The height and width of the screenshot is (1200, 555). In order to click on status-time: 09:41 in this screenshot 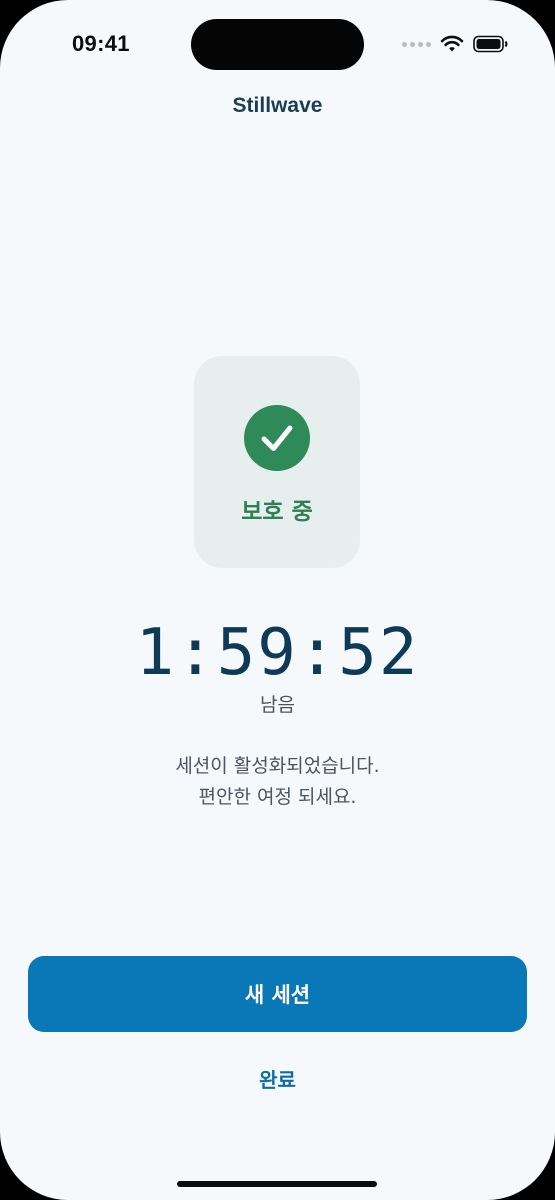, I will do `click(101, 43)`.